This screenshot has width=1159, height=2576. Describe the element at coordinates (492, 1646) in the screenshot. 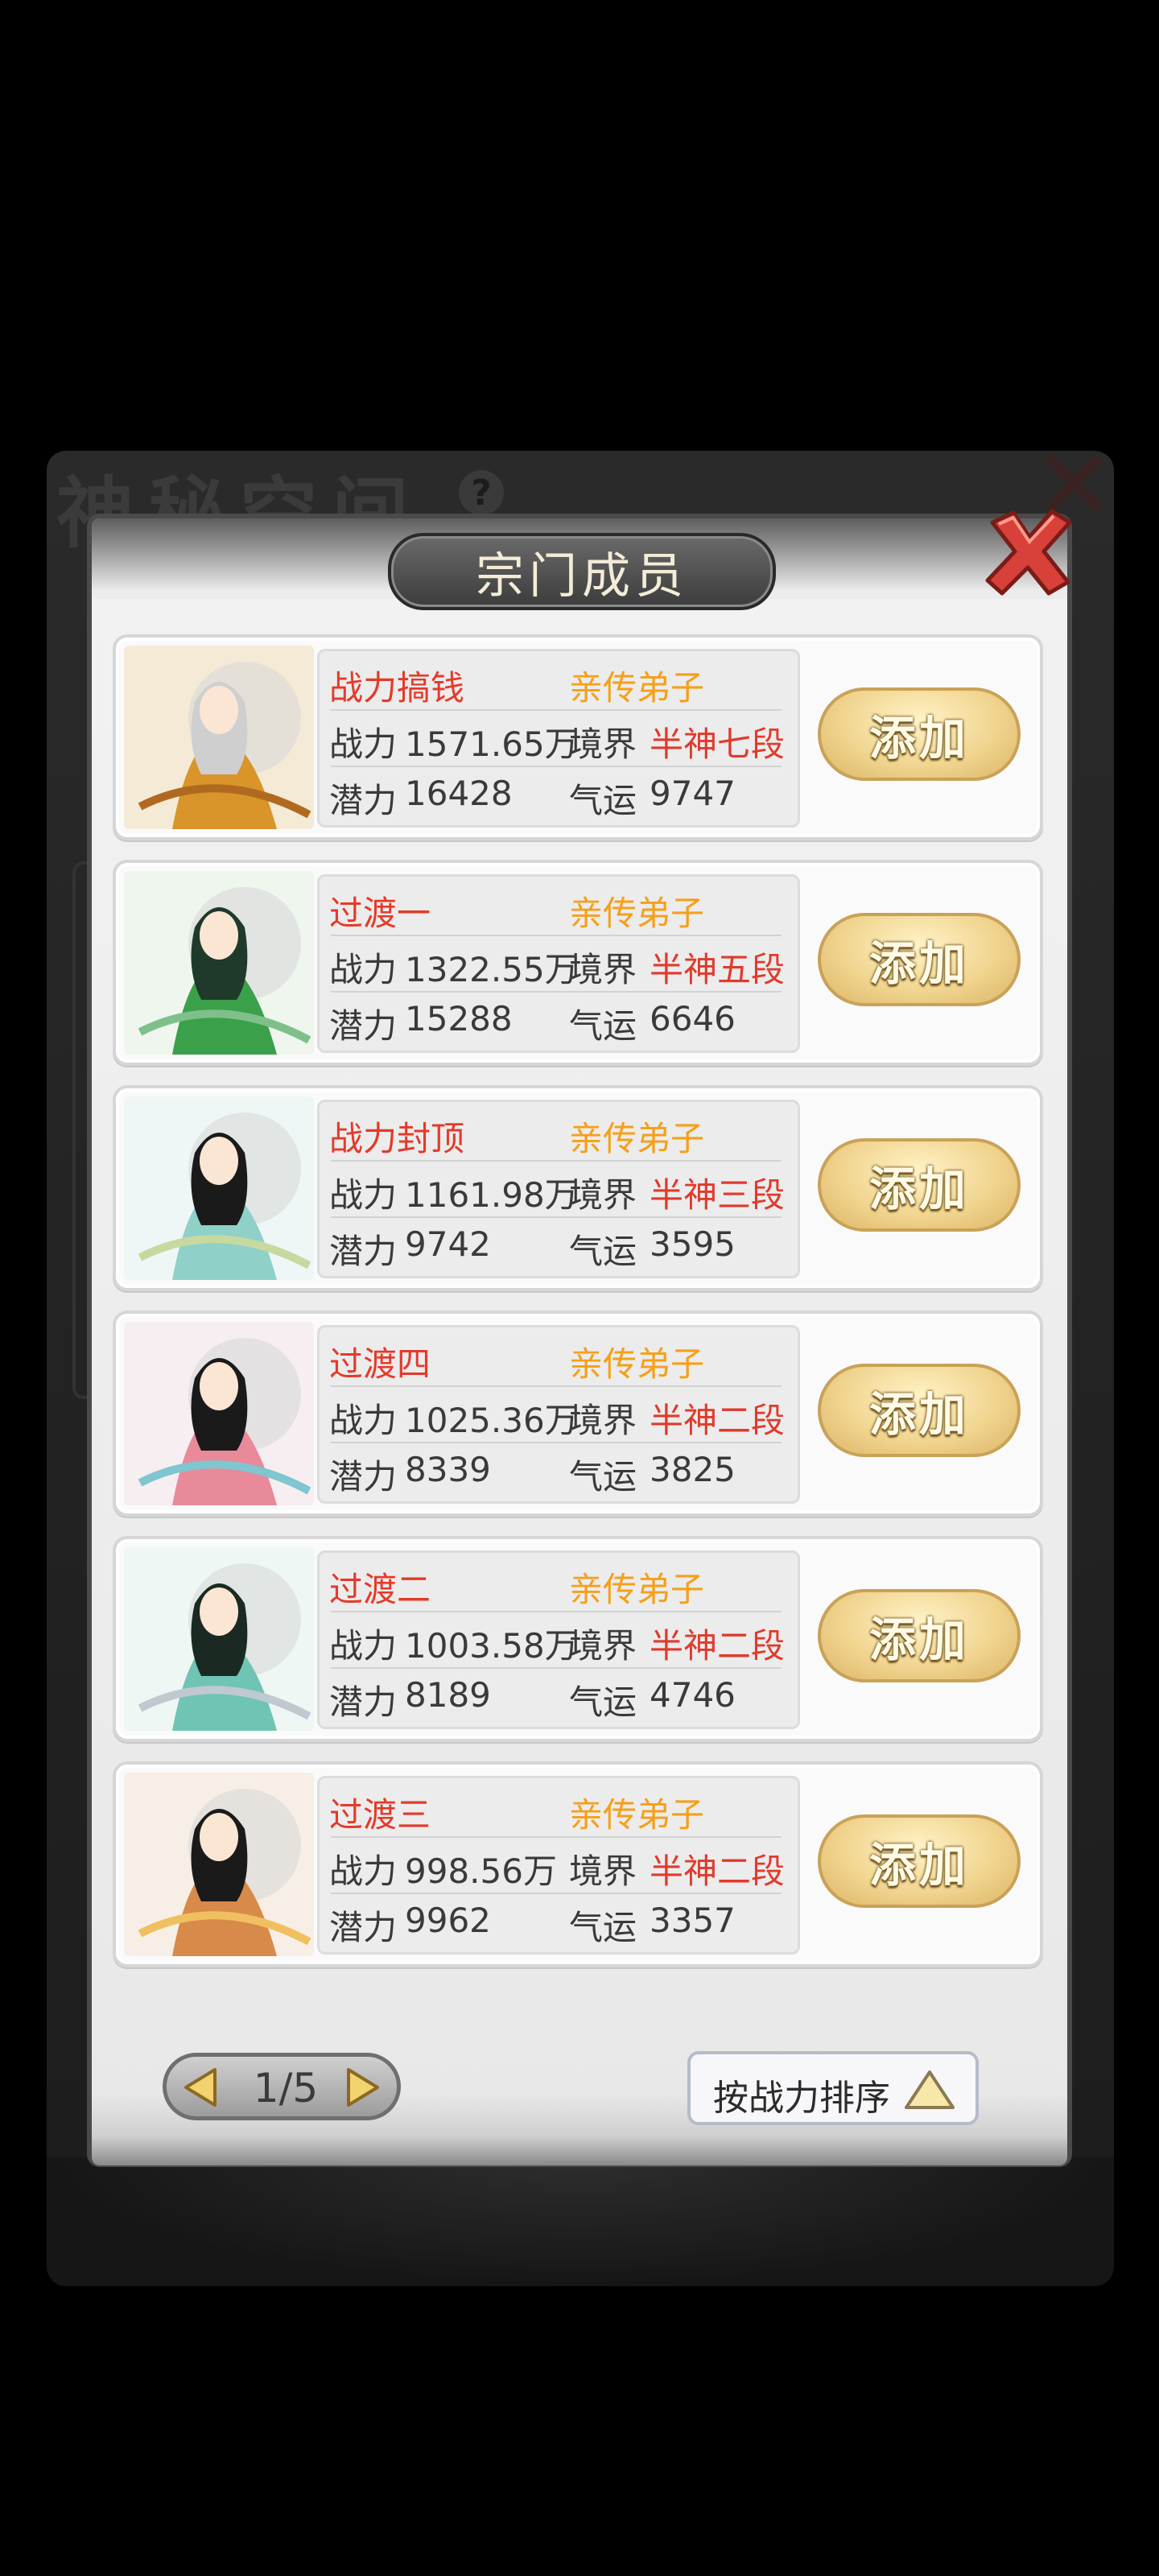

I see `member-power: 1003.58万` at that location.